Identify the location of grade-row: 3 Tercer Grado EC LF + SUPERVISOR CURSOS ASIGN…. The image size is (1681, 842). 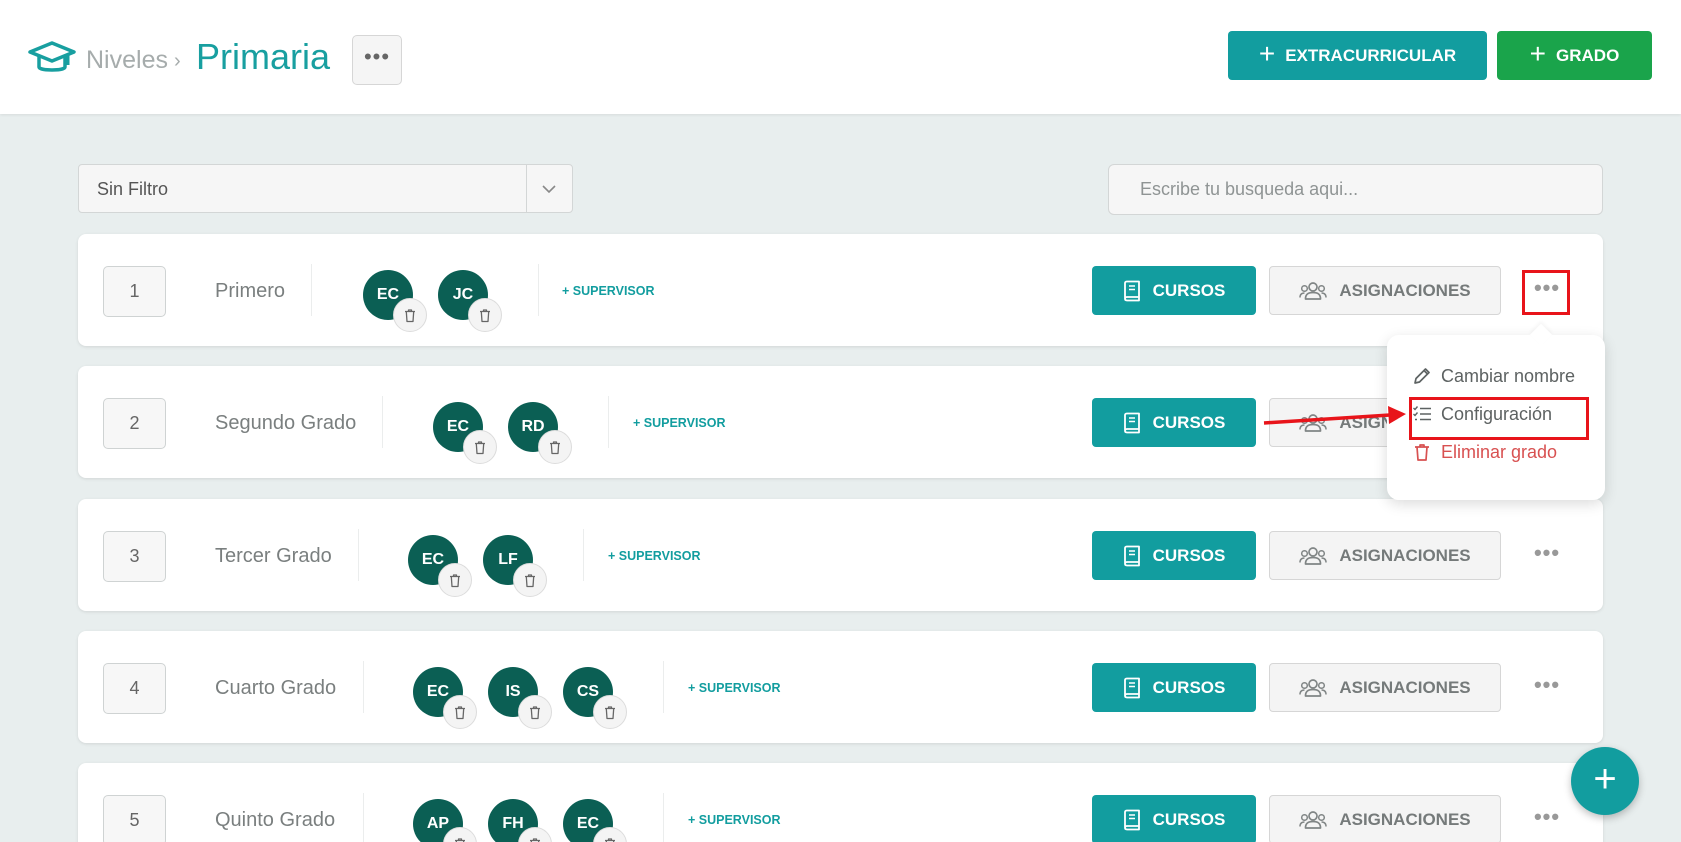
(840, 555).